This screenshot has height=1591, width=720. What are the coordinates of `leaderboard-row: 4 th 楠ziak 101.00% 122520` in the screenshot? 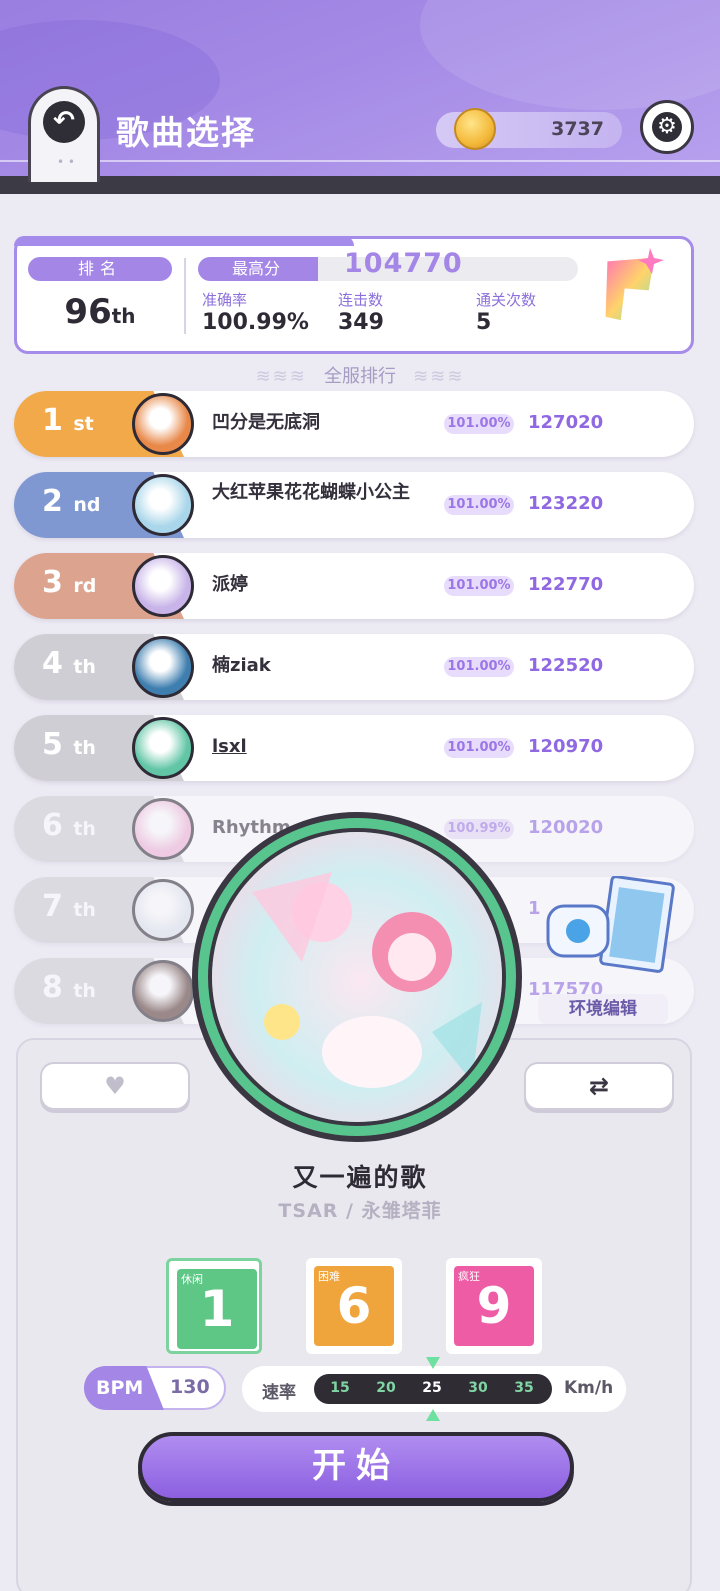 It's located at (354, 667).